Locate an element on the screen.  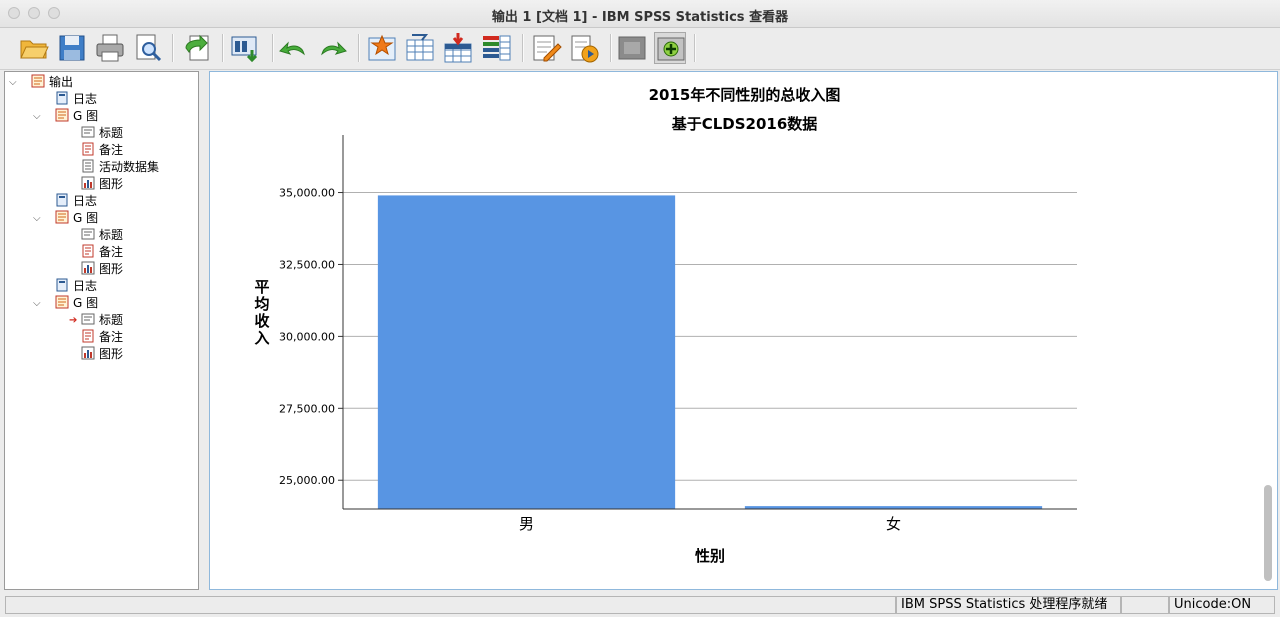
print-icon is located at coordinates (110, 48).